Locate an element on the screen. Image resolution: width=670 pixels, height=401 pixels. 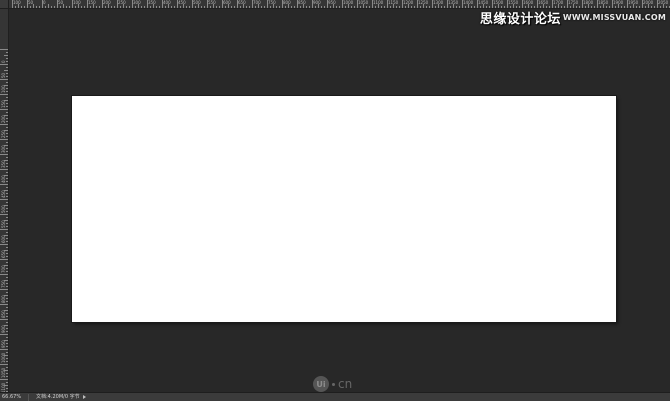
ruler-tick-label: 400 is located at coordinates (167, 2).